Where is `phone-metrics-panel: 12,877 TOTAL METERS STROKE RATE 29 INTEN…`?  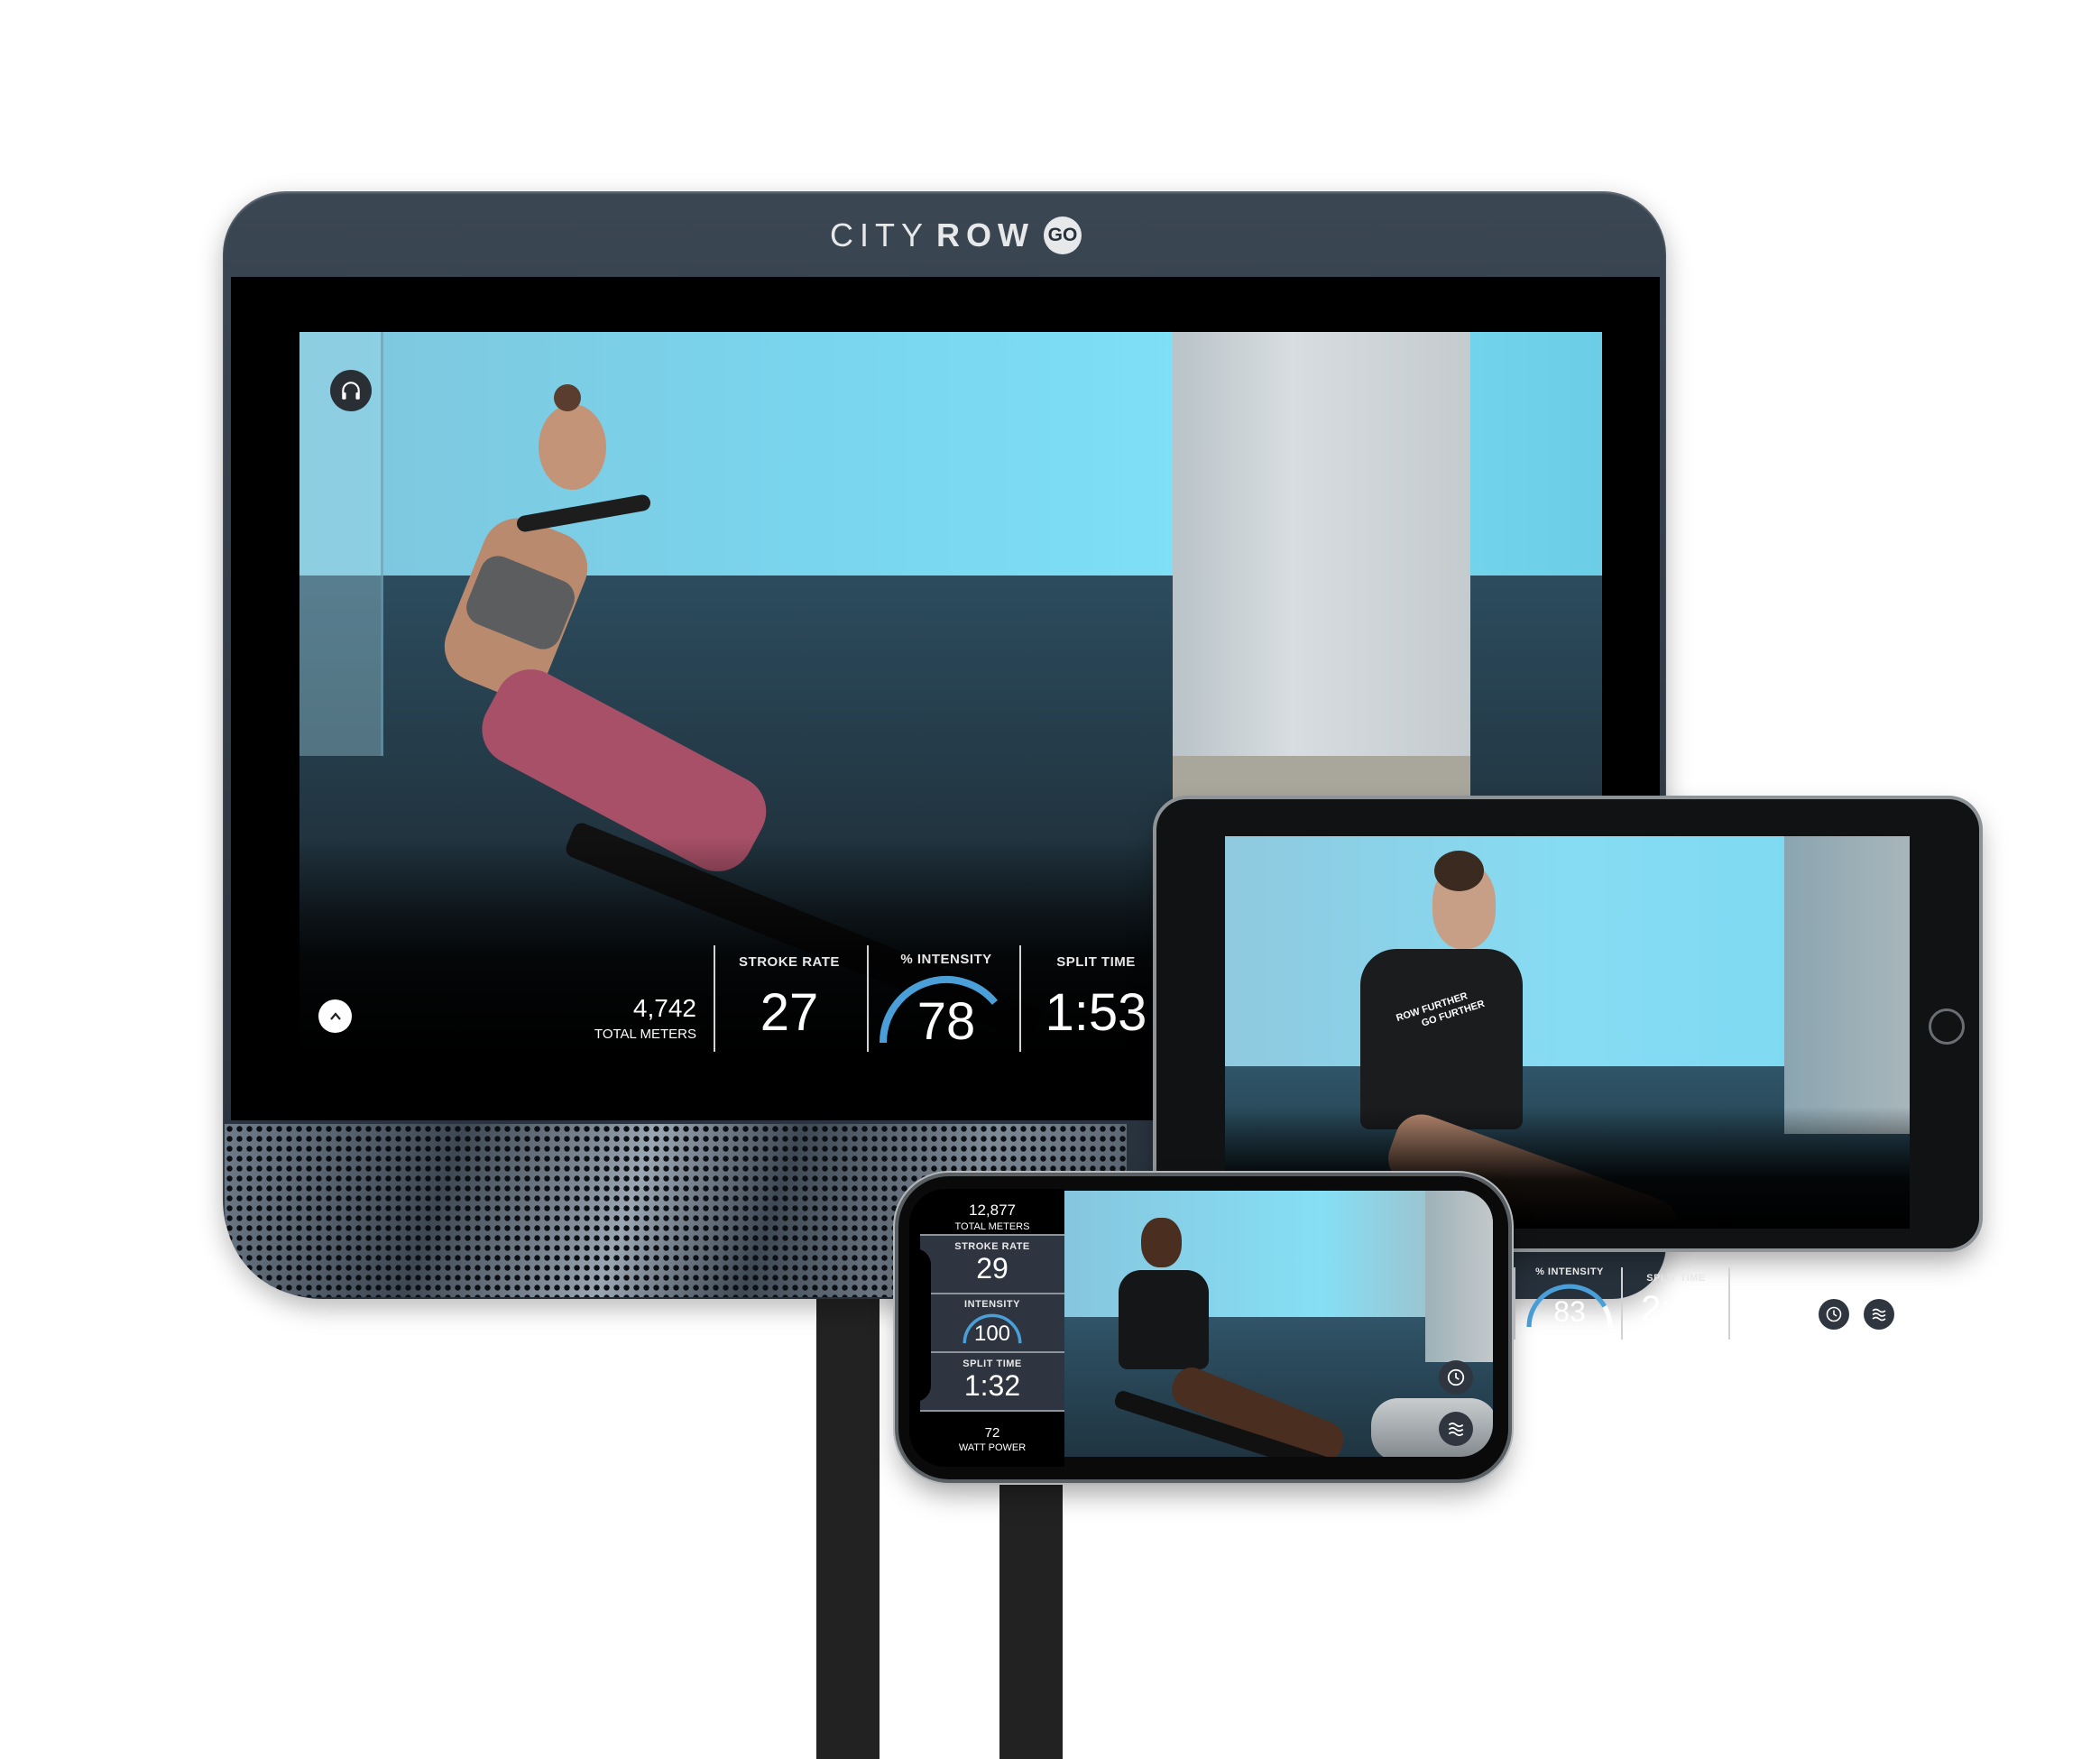
phone-metrics-panel: 12,877 TOTAL METERS STROKE RATE 29 INTEN… is located at coordinates (986, 1328).